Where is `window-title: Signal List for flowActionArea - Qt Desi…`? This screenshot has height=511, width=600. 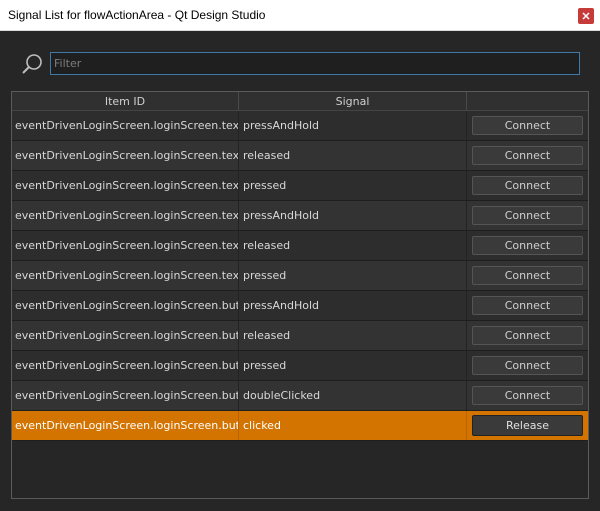
window-title: Signal List for flowActionArea - Qt Desi… is located at coordinates (137, 15).